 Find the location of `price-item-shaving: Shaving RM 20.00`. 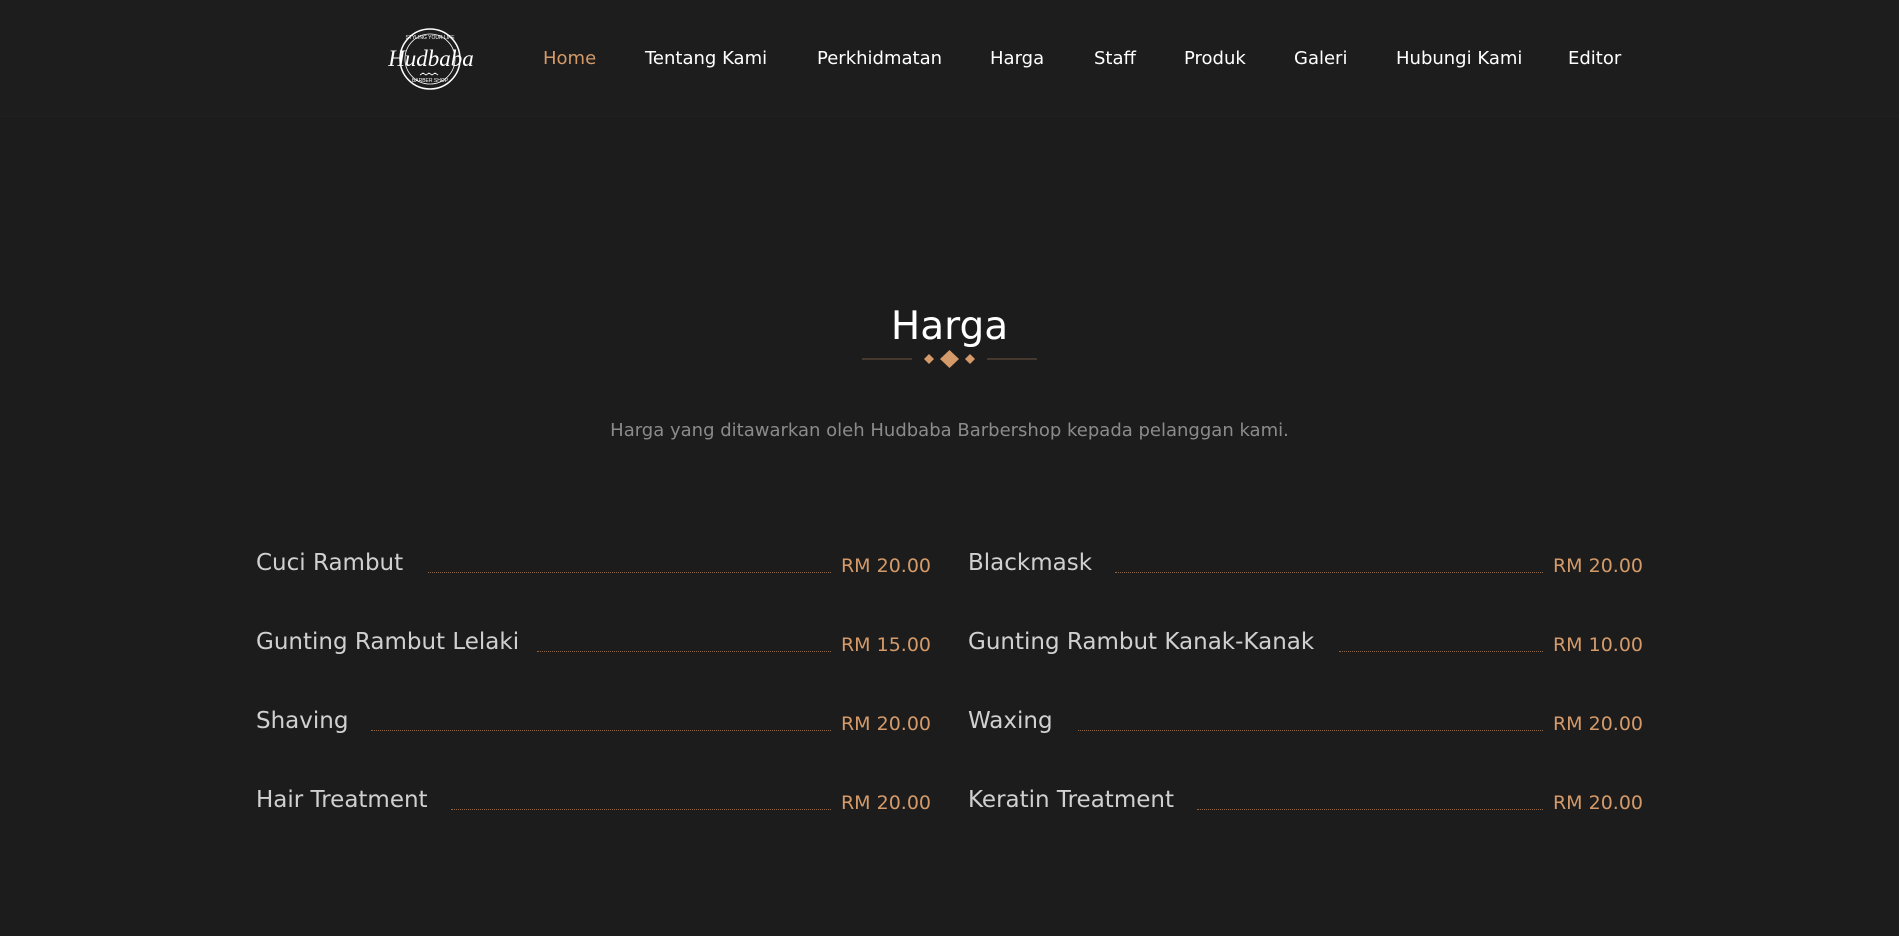

price-item-shaving: Shaving RM 20.00 is located at coordinates (593, 722).